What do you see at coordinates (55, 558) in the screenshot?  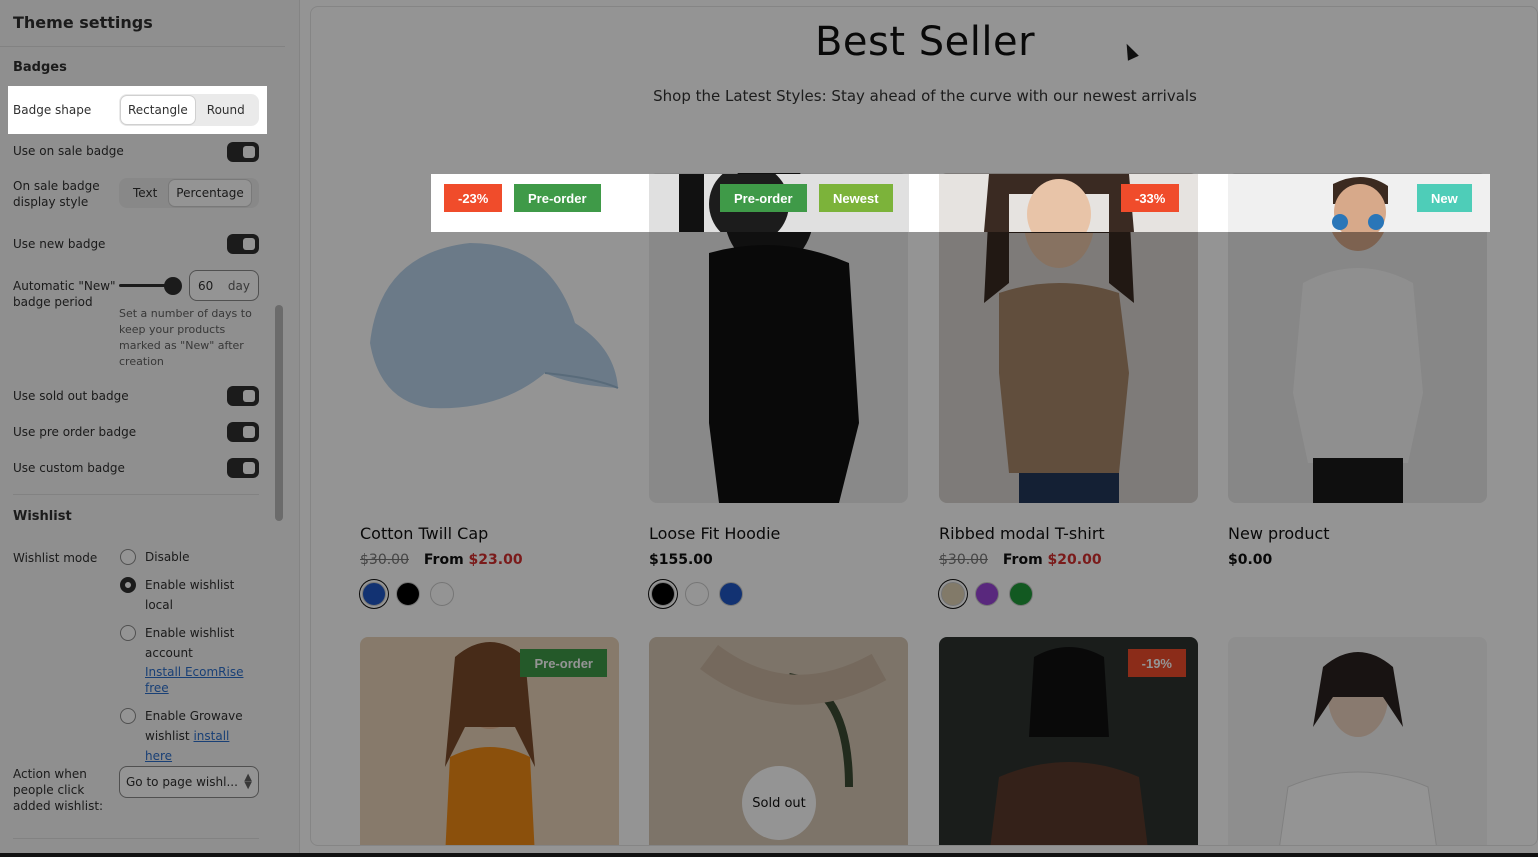 I see `wishlist-mode-label: Wishlist mode` at bounding box center [55, 558].